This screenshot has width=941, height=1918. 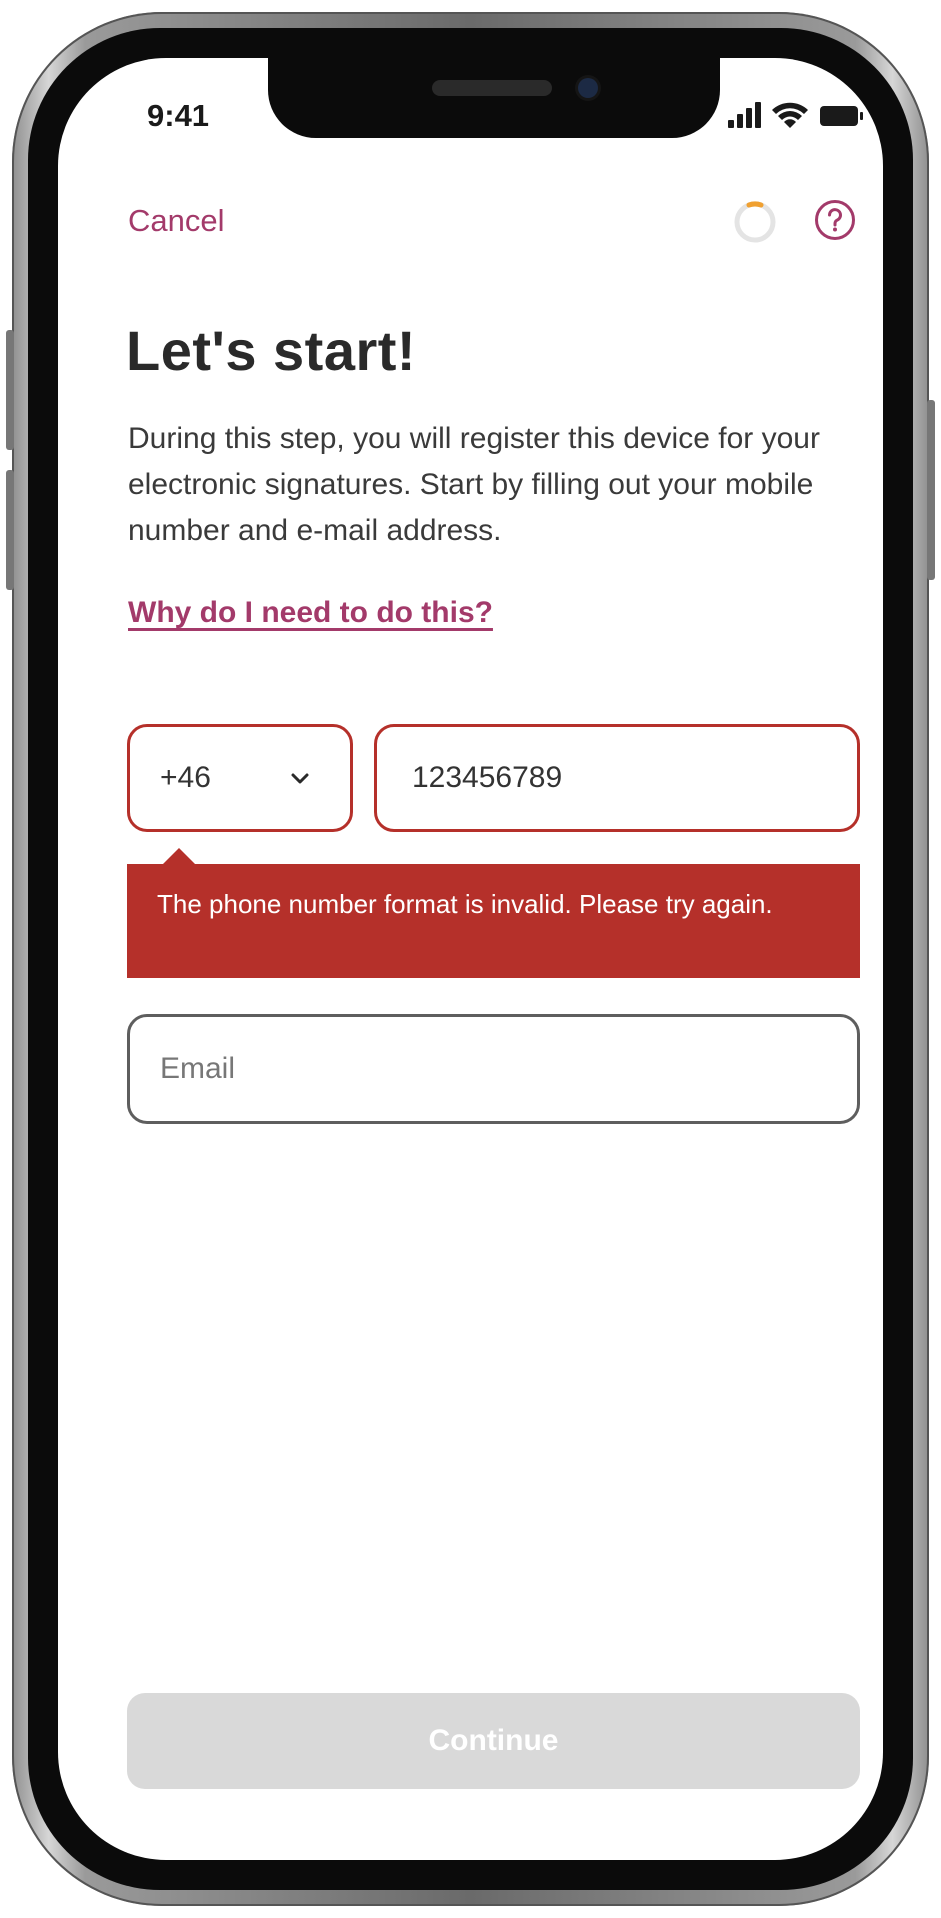 I want to click on progress-spinner-icon, so click(x=755, y=222).